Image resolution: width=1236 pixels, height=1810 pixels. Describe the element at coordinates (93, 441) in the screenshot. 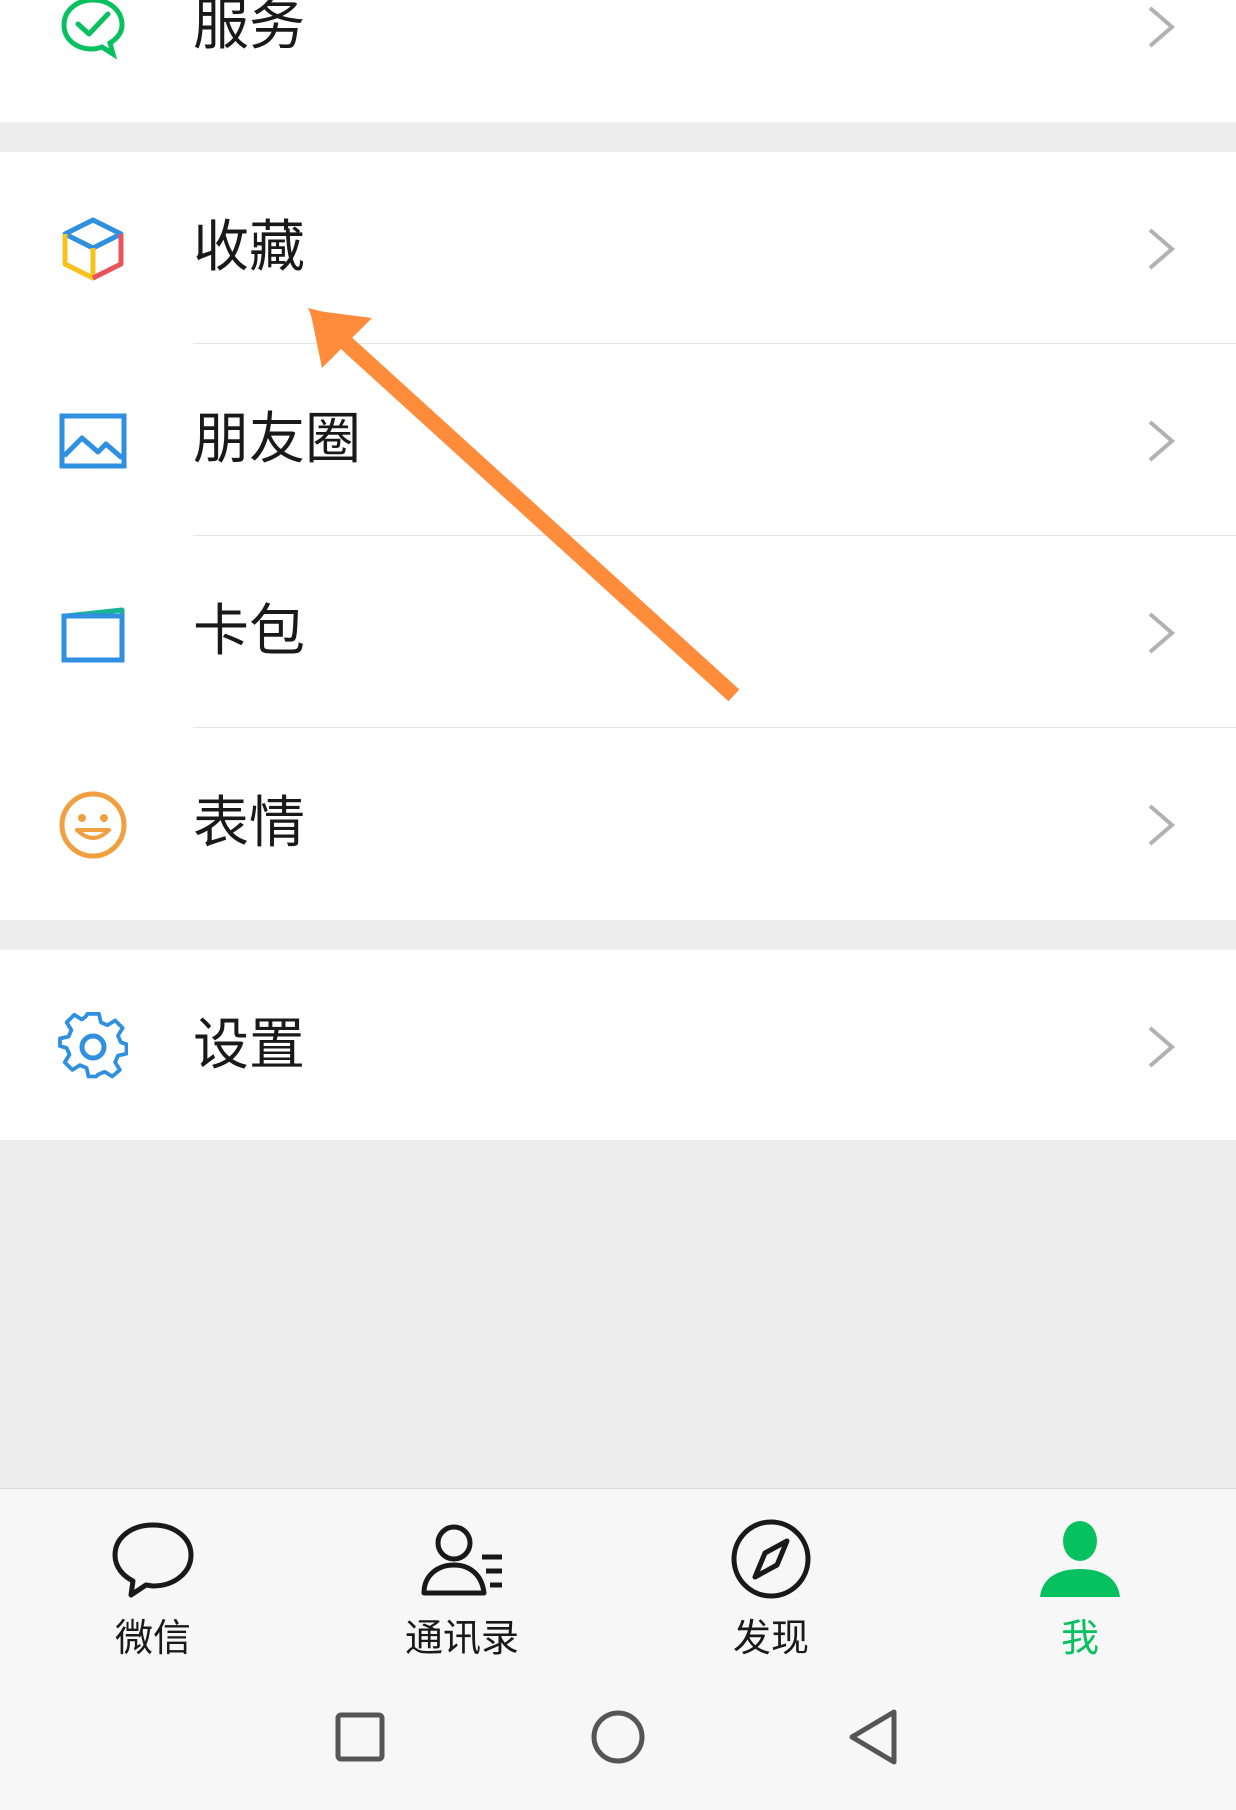

I see `image-frame-icon` at that location.